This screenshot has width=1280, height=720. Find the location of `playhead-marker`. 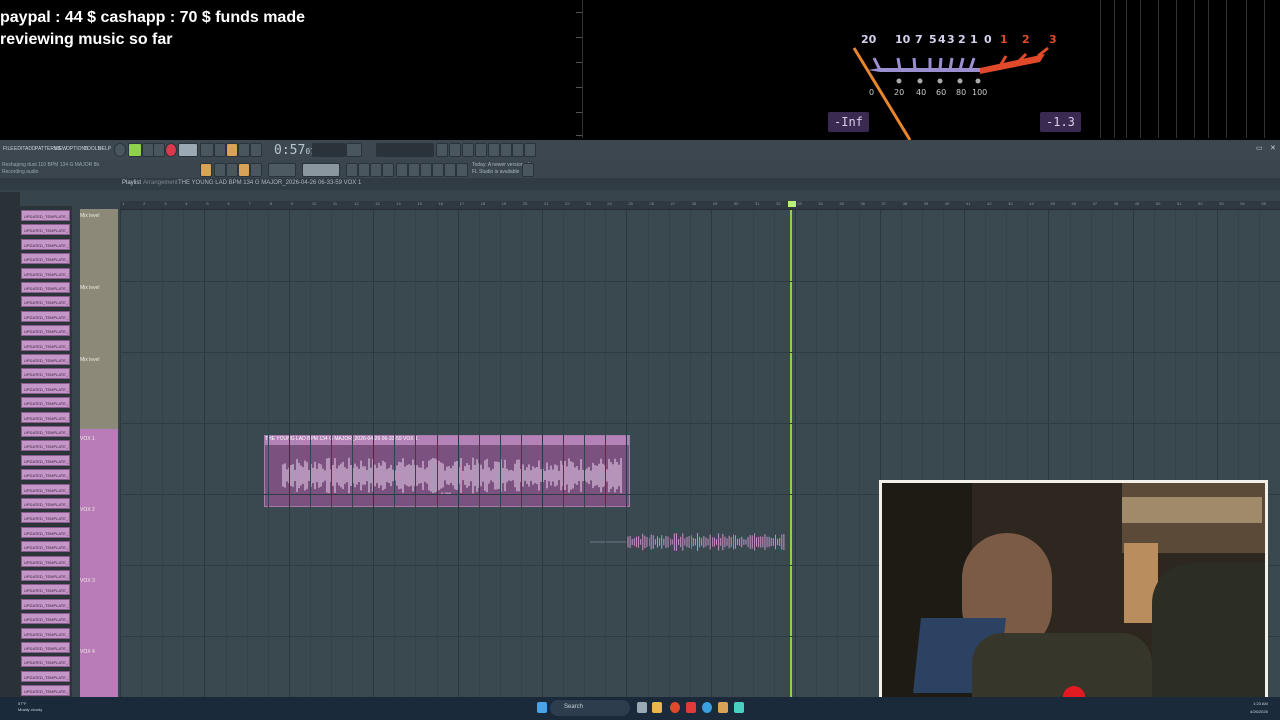

playhead-marker is located at coordinates (792, 204).